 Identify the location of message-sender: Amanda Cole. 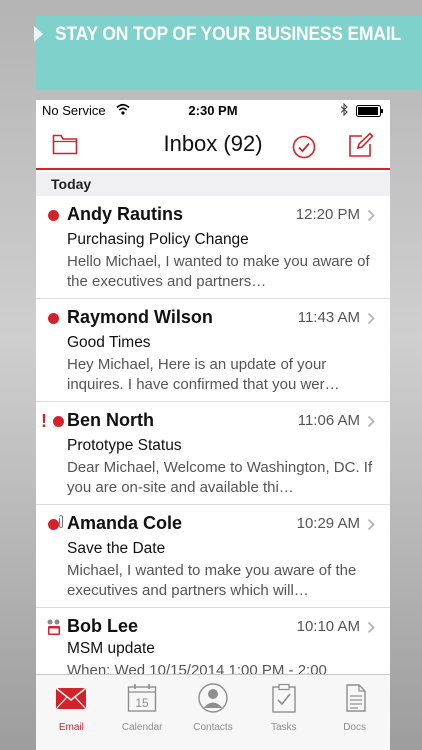
(125, 523).